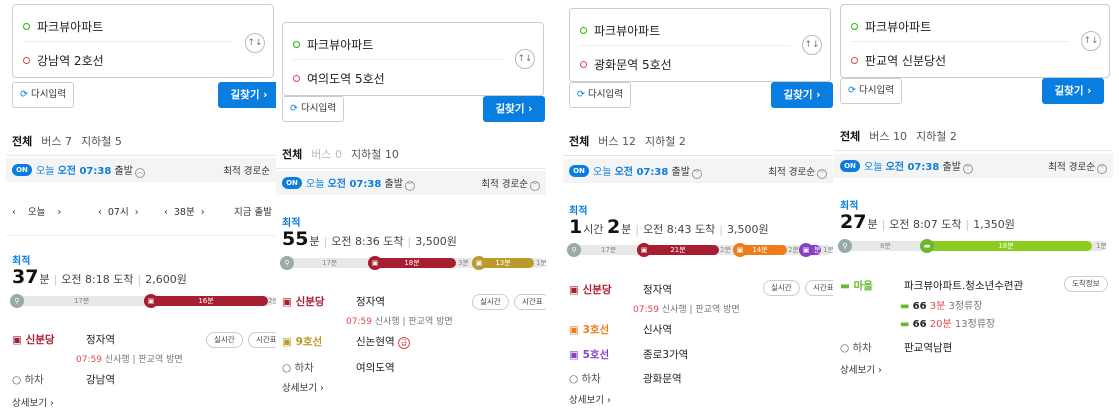  I want to click on train-time: 07:59, so click(359, 322).